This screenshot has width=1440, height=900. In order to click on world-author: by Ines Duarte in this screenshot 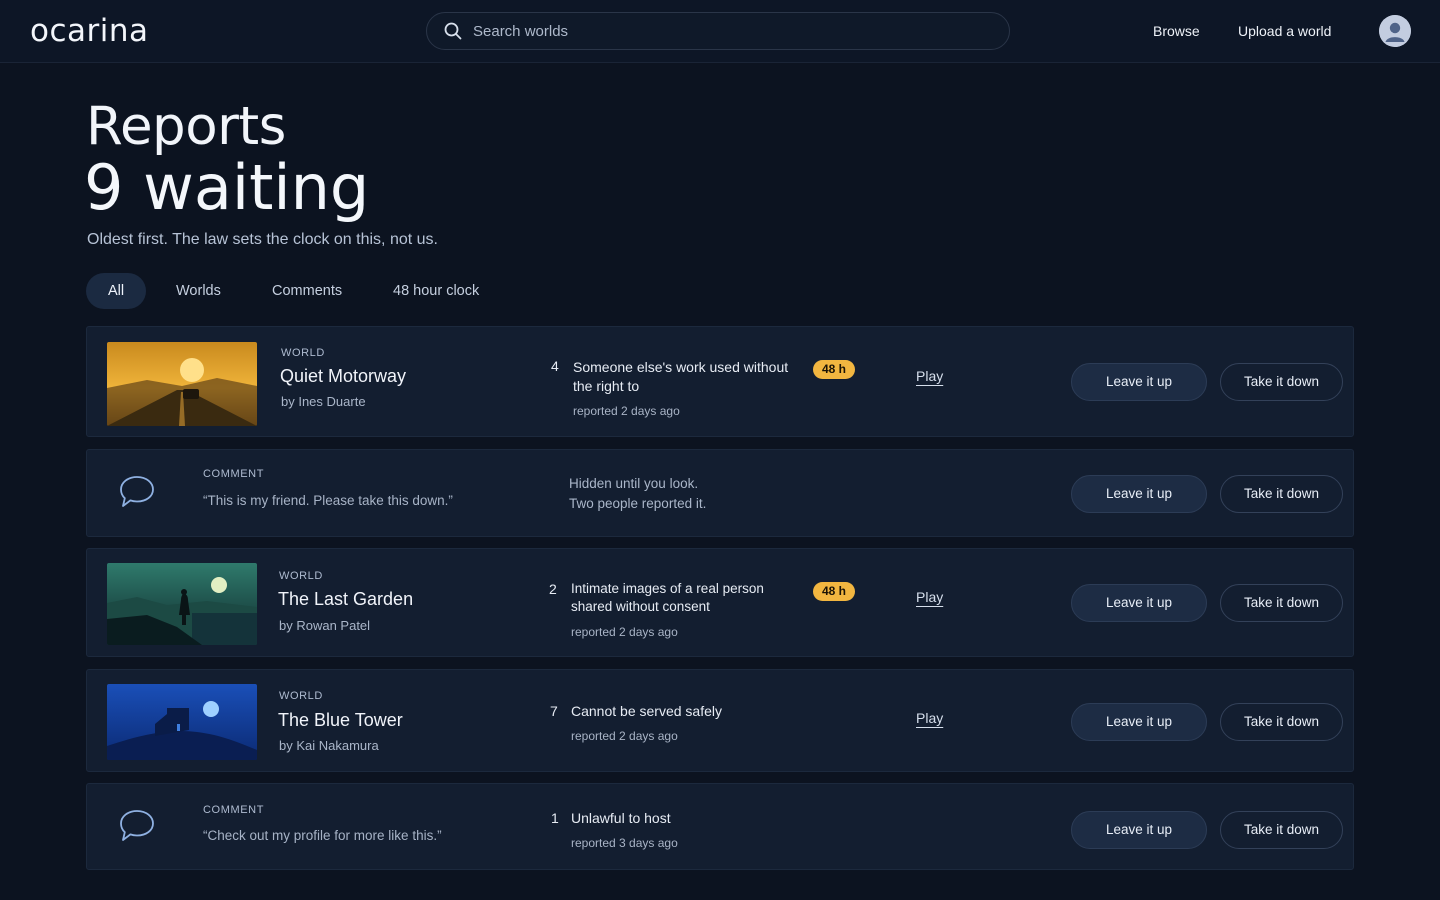, I will do `click(323, 401)`.